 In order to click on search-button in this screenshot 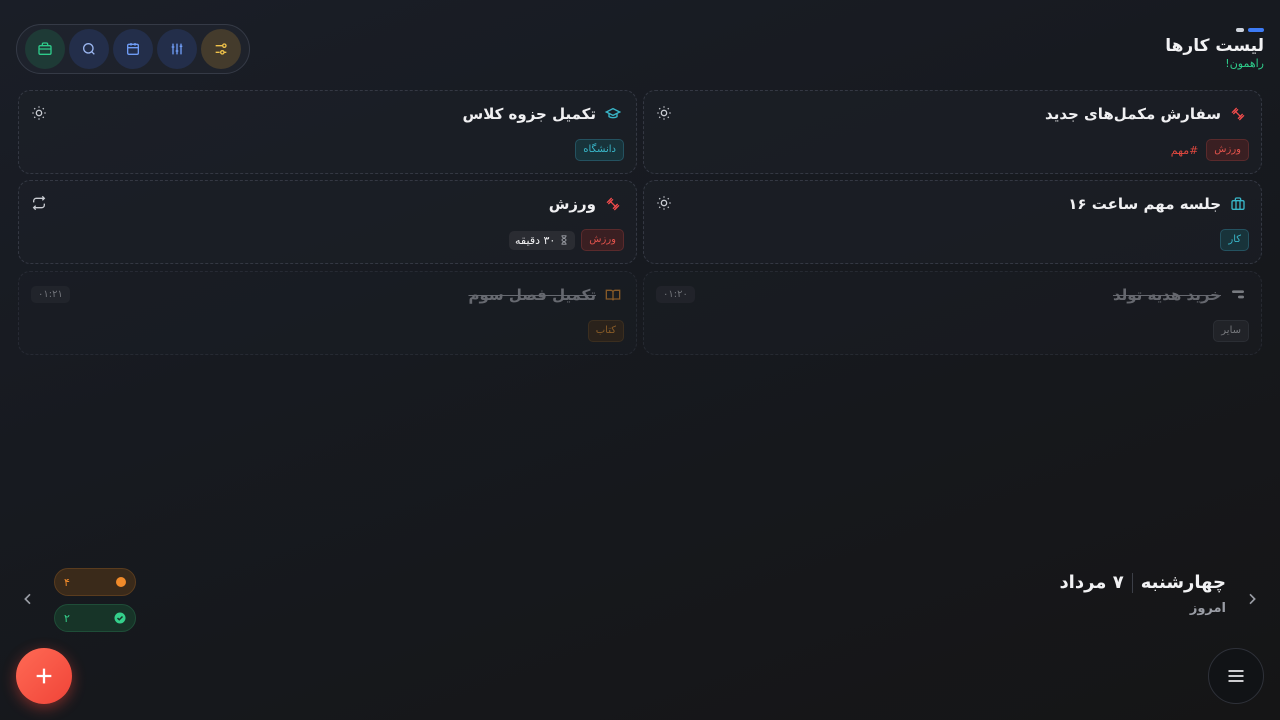, I will do `click(89, 49)`.